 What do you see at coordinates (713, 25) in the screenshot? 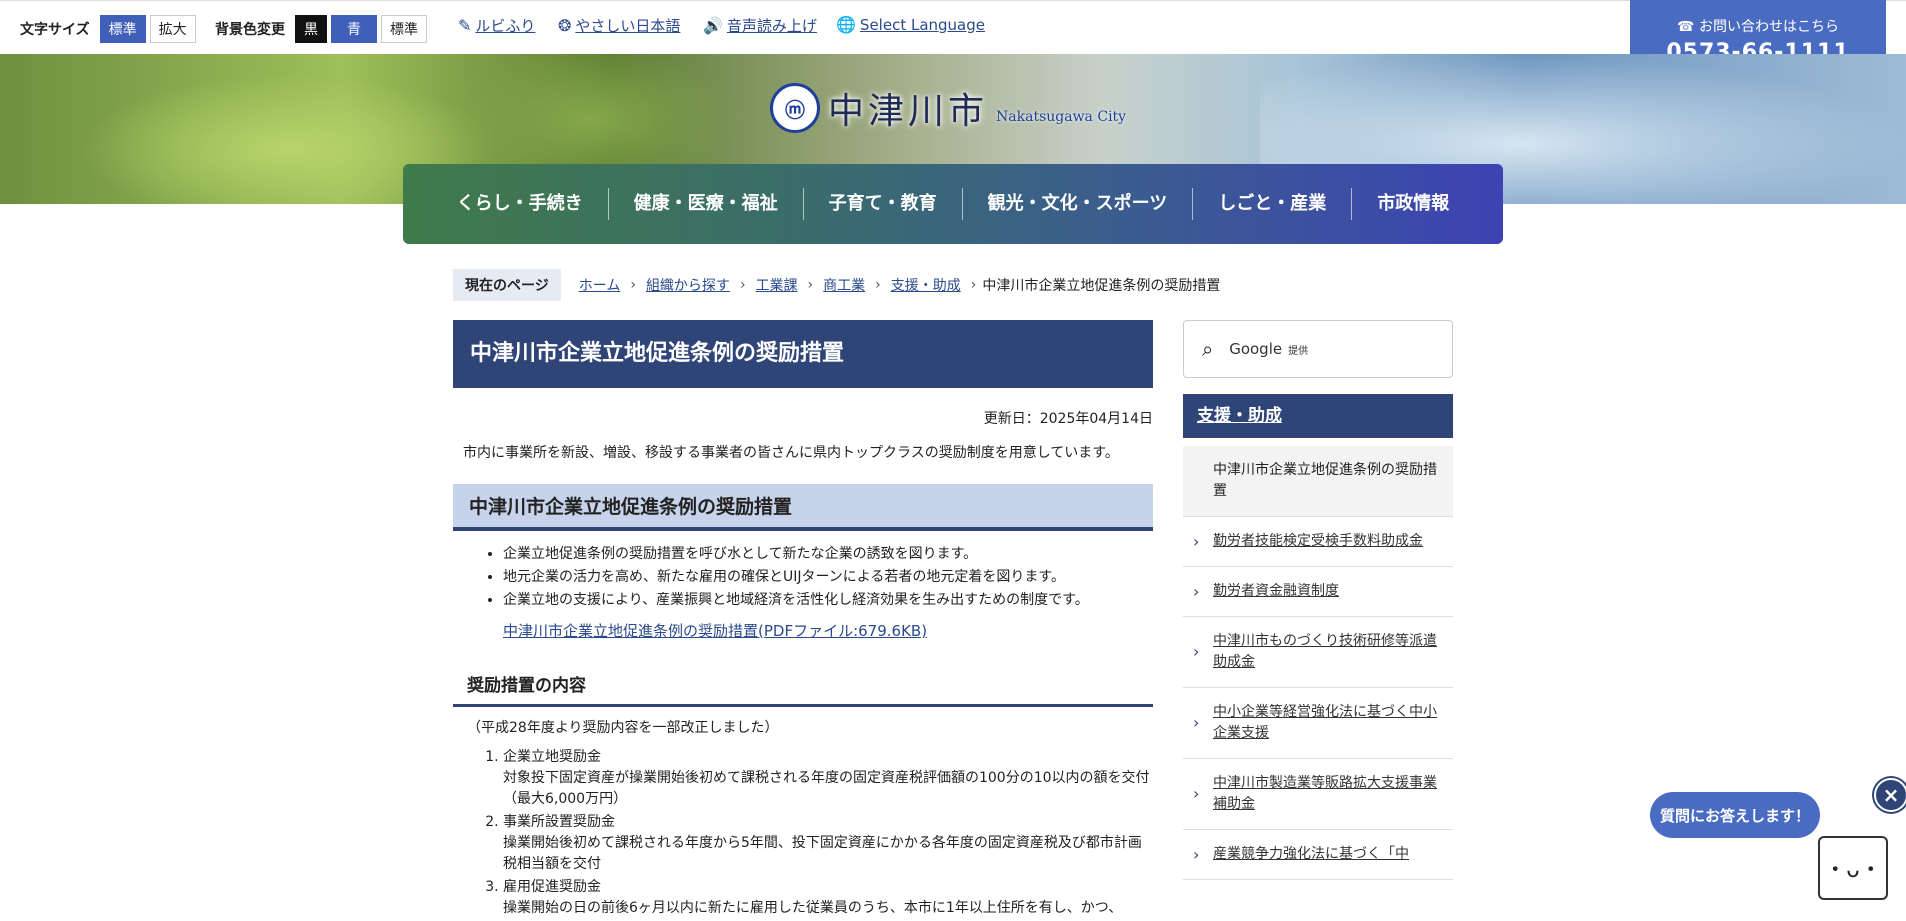
I see `speaker-icon: 🔊` at bounding box center [713, 25].